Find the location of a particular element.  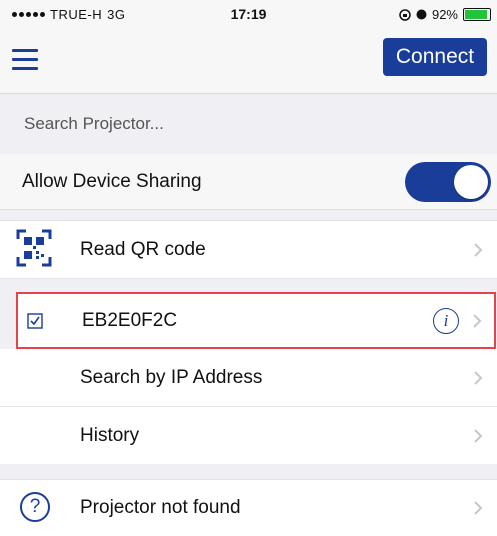

battery-level is located at coordinates (476, 14).